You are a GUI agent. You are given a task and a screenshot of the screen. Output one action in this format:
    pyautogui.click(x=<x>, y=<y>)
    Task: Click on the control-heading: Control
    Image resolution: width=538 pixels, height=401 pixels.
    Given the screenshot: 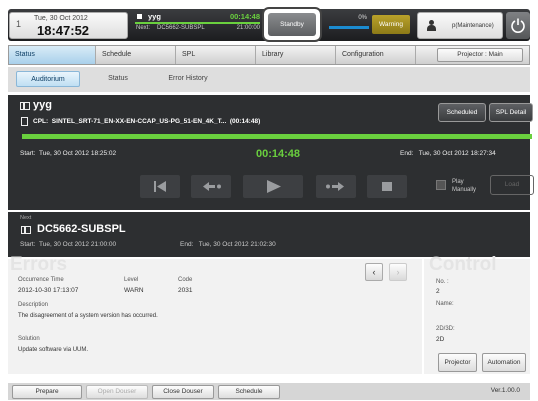 What is the action you would take?
    pyautogui.click(x=463, y=264)
    